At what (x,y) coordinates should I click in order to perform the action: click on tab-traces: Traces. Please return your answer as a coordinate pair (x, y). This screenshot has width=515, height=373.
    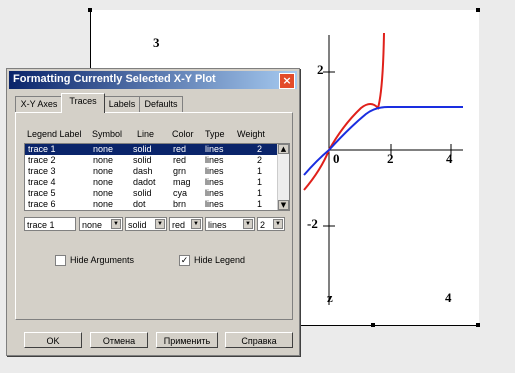
    Looking at the image, I should click on (83, 103).